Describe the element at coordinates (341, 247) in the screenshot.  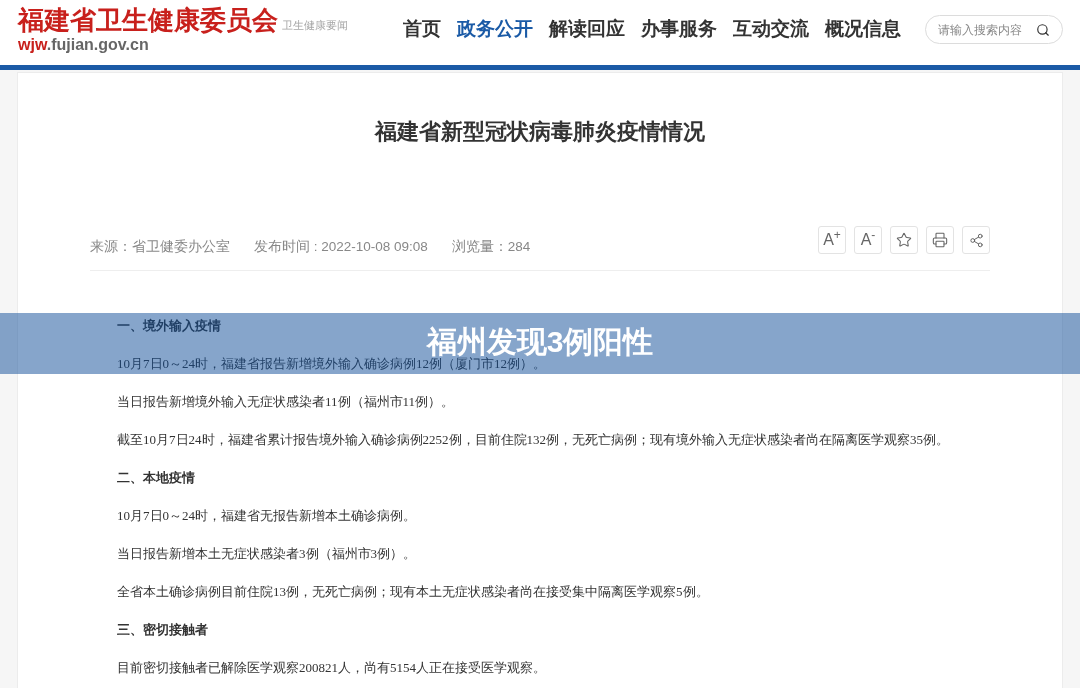
I see `article-meta: 发布时间 : 2022-10-08 09:08` at that location.